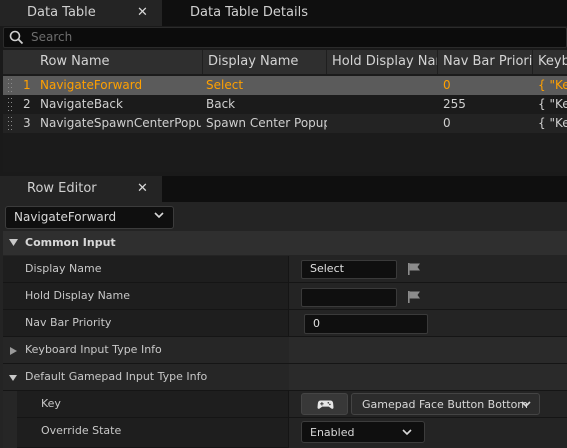  What do you see at coordinates (265, 62) in the screenshot?
I see `column-header-display-name: Display Name` at bounding box center [265, 62].